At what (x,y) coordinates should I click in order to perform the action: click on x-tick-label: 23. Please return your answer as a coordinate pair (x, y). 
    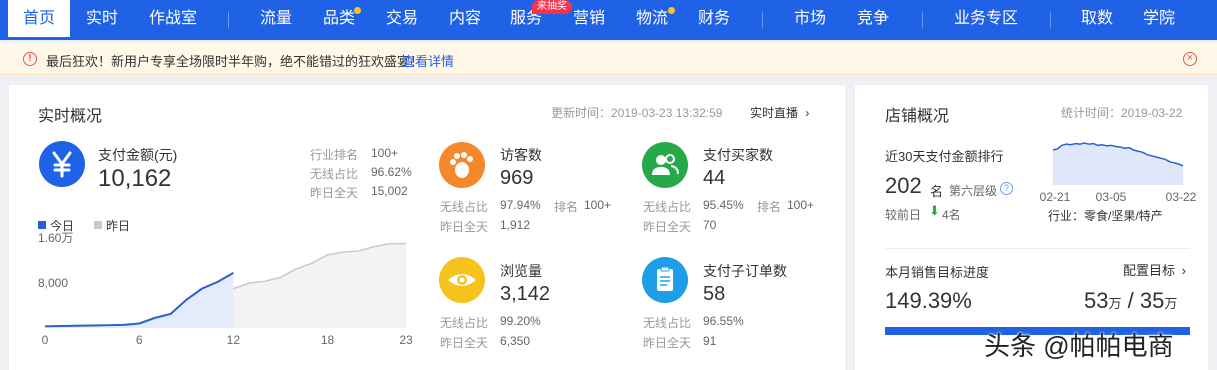
    Looking at the image, I should click on (406, 340).